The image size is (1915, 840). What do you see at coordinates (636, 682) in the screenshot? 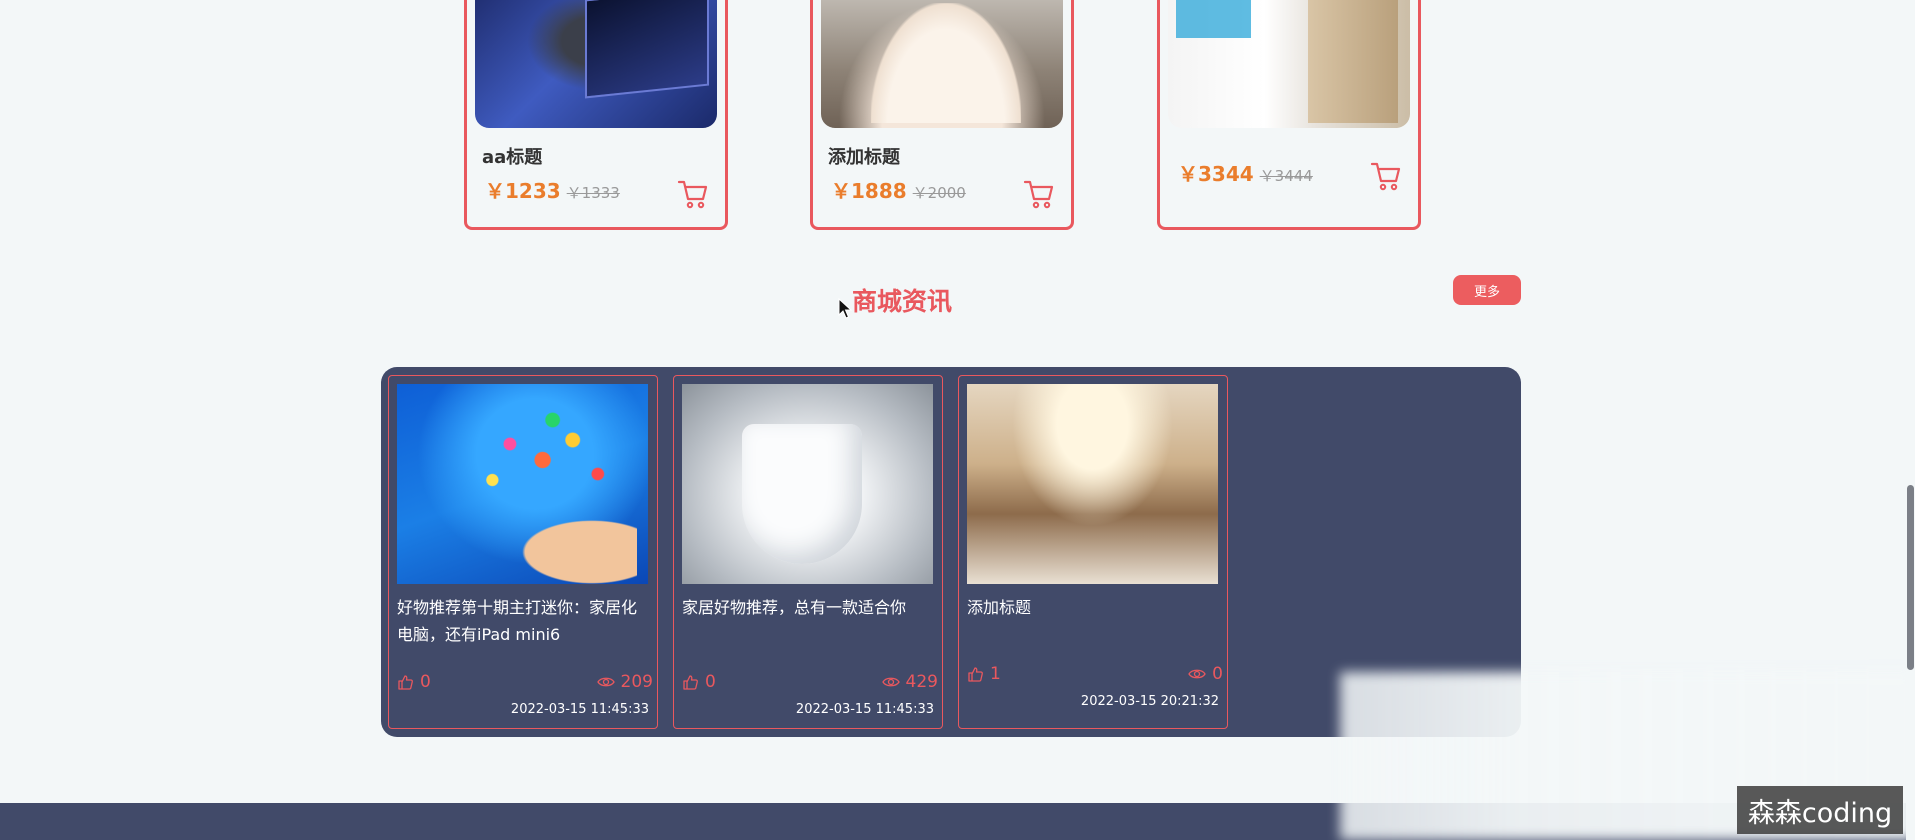
I see `view-count: 209` at bounding box center [636, 682].